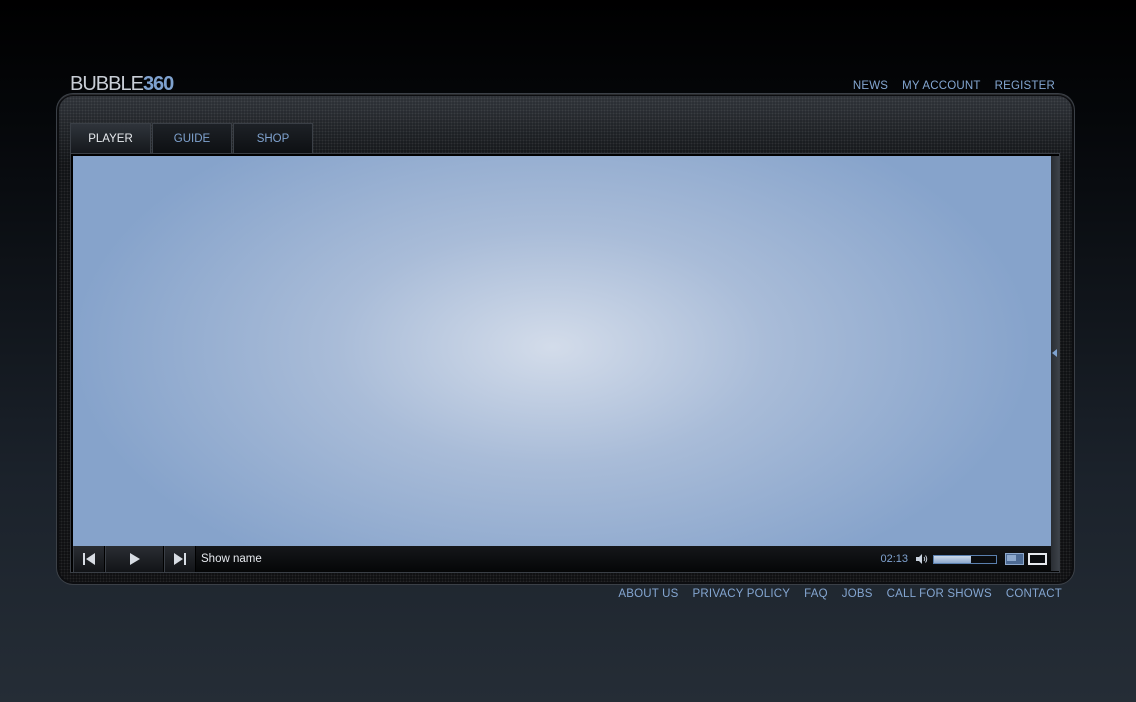 The width and height of the screenshot is (1136, 702). Describe the element at coordinates (562, 559) in the screenshot. I see `control-bar: Show name 02:13` at that location.